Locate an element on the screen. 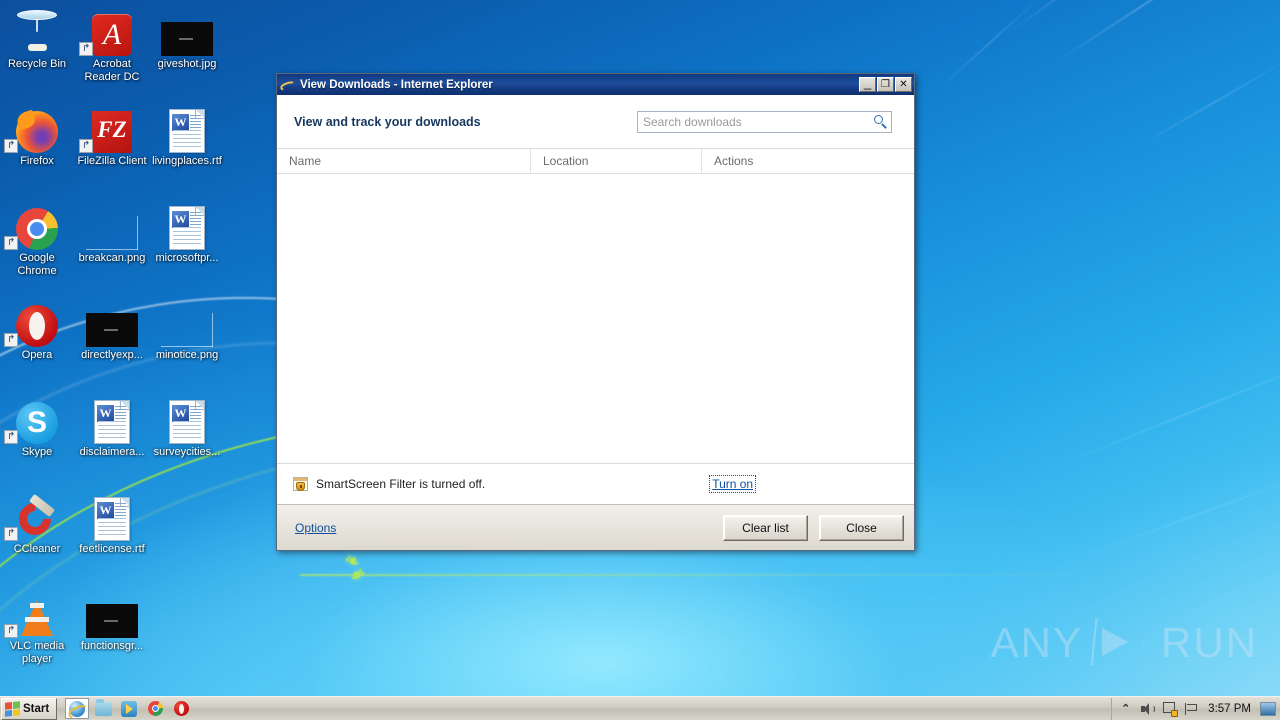 The width and height of the screenshot is (1280, 720). desktop-icon-label: breakcan.png is located at coordinates (112, 258).